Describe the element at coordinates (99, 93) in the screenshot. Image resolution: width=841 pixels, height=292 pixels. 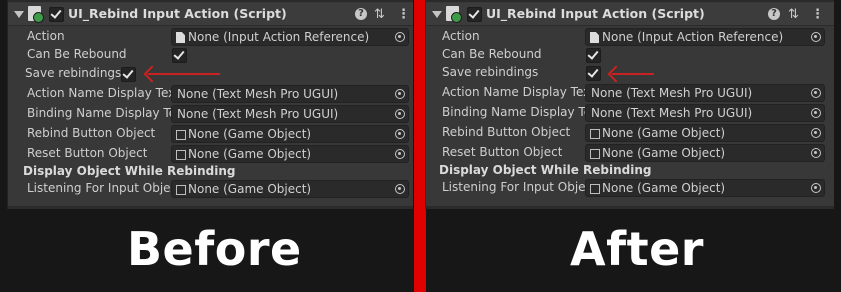
I see `action-name-display-label: Action Name Display Tex` at that location.